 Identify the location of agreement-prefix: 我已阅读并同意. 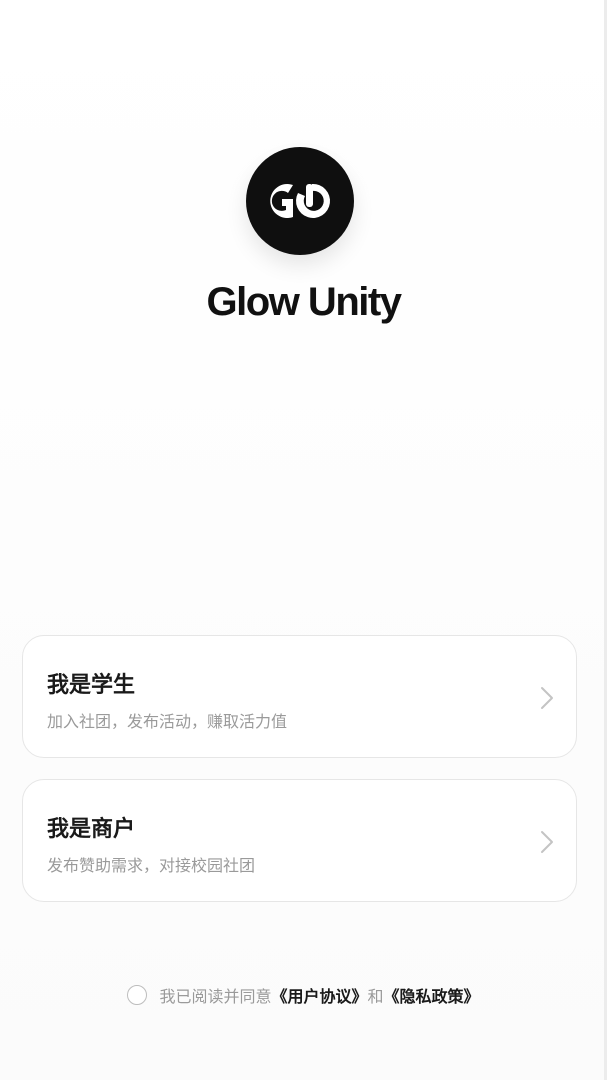
(215, 996).